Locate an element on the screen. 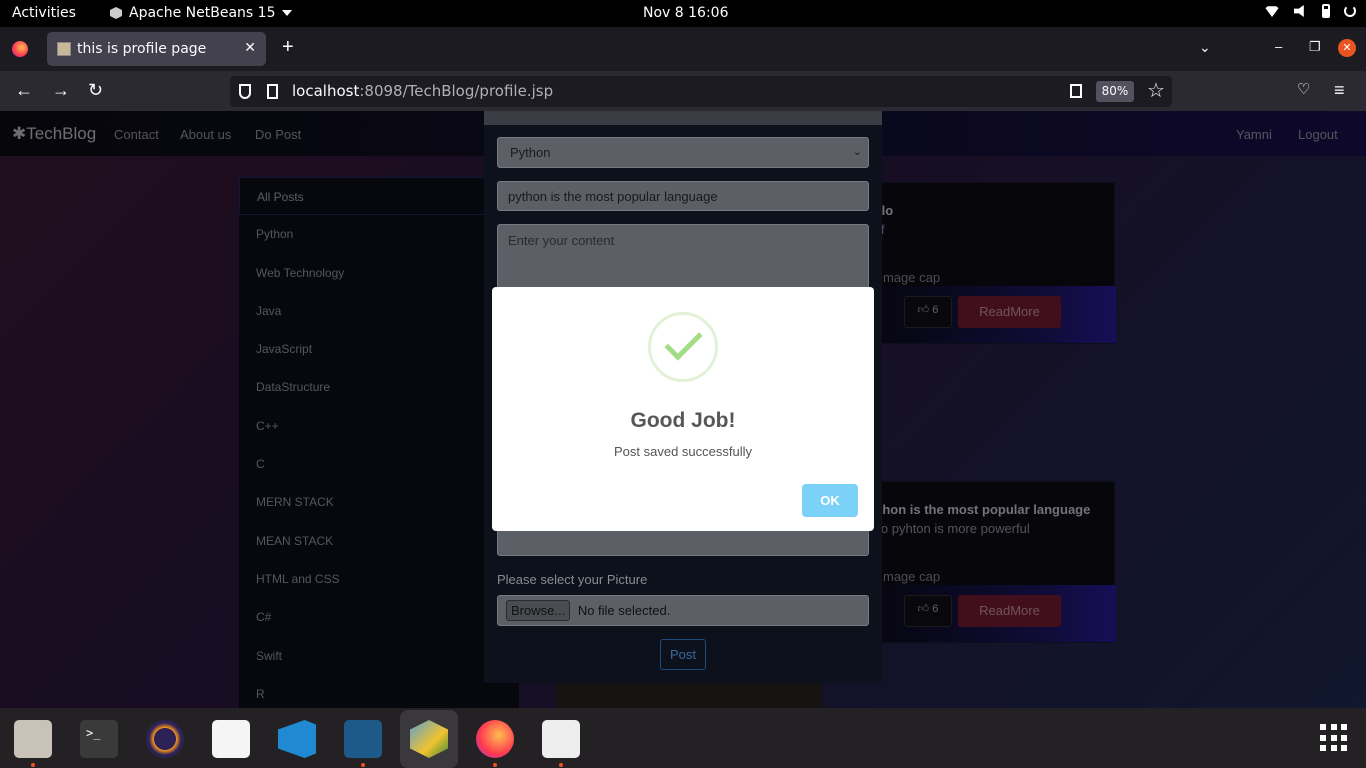 This screenshot has height=768, width=1366. alert-title: Good Job! is located at coordinates (683, 420).